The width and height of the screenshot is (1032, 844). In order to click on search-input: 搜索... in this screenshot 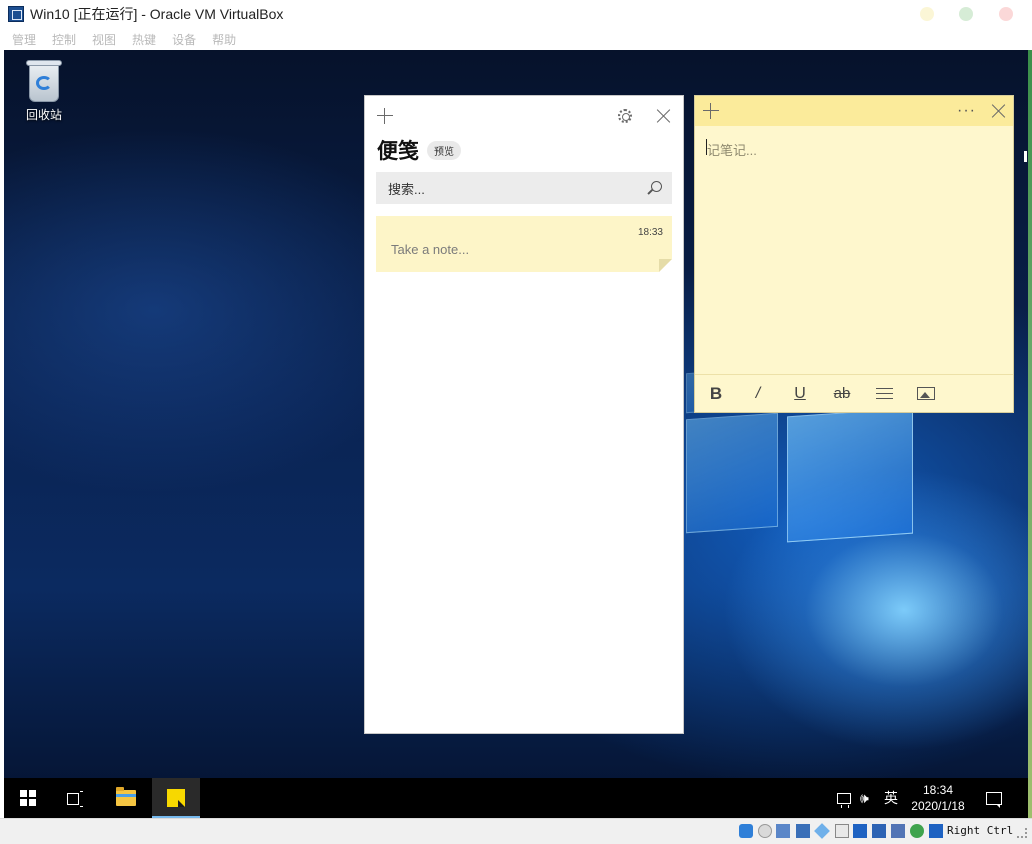, I will do `click(524, 188)`.